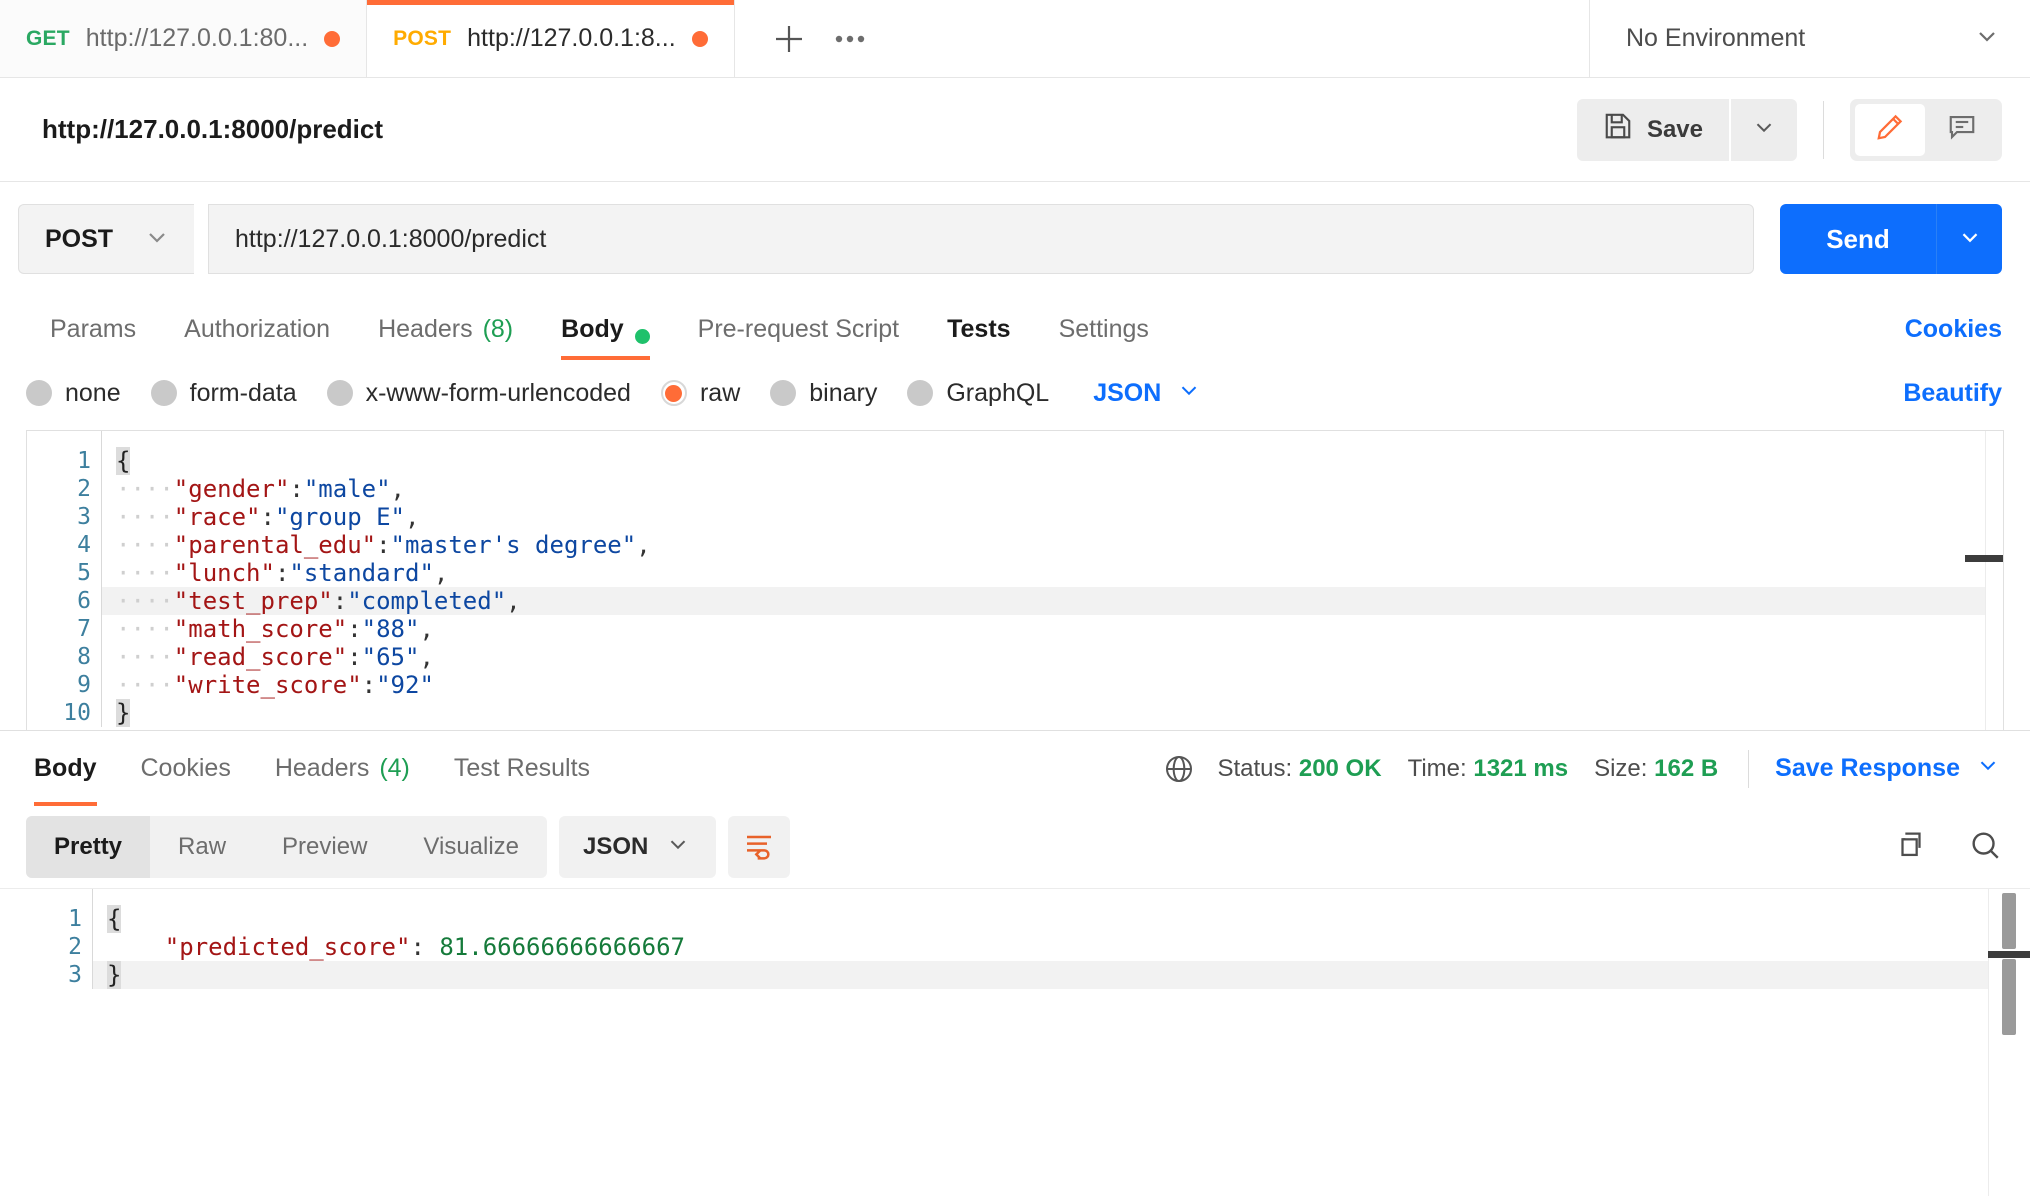  What do you see at coordinates (186, 768) in the screenshot?
I see `response-tab-cookies: Cookies` at bounding box center [186, 768].